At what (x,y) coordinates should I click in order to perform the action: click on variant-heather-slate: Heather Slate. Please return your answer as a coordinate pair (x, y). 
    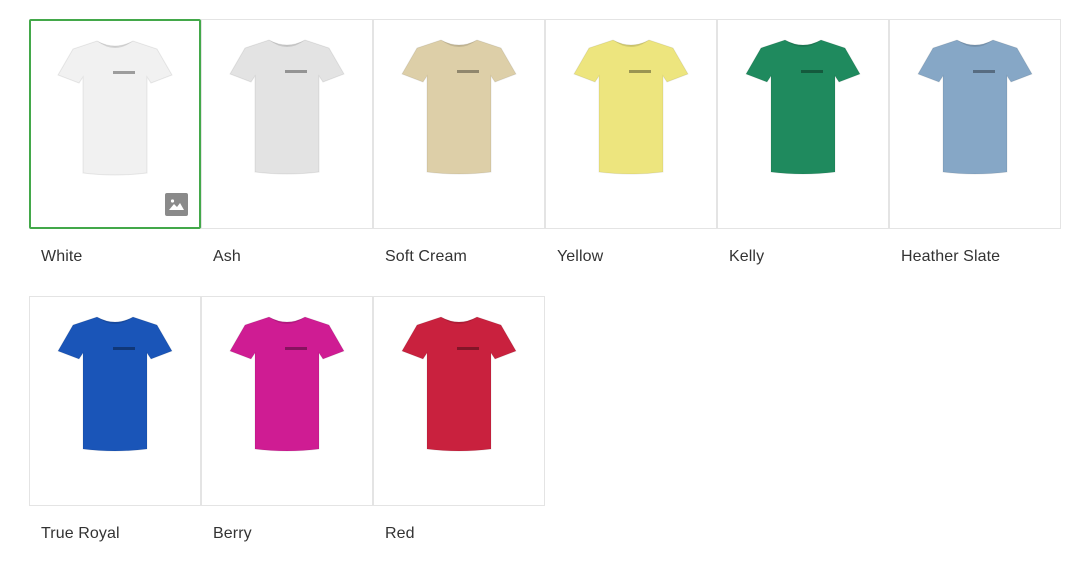
    Looking at the image, I should click on (975, 157).